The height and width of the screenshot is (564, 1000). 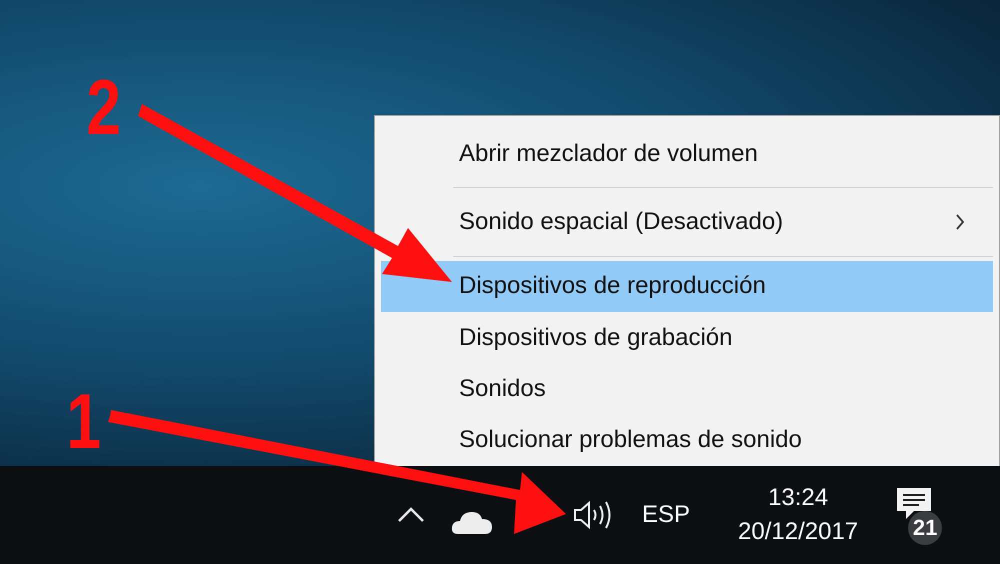 What do you see at coordinates (960, 221) in the screenshot?
I see `chevron-right-icon` at bounding box center [960, 221].